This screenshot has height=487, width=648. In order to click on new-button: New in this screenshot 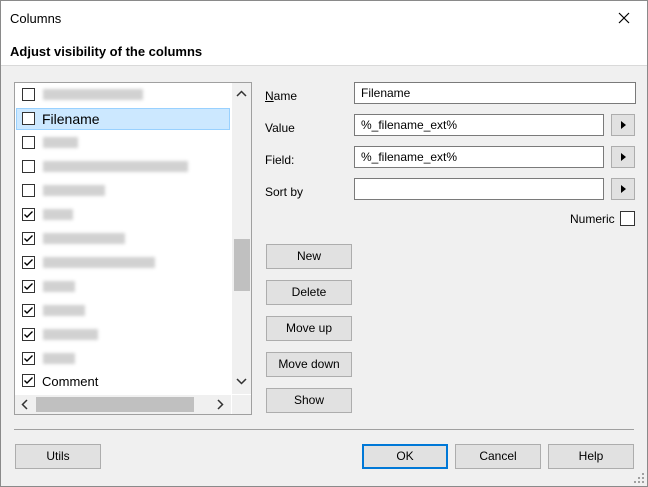, I will do `click(309, 256)`.